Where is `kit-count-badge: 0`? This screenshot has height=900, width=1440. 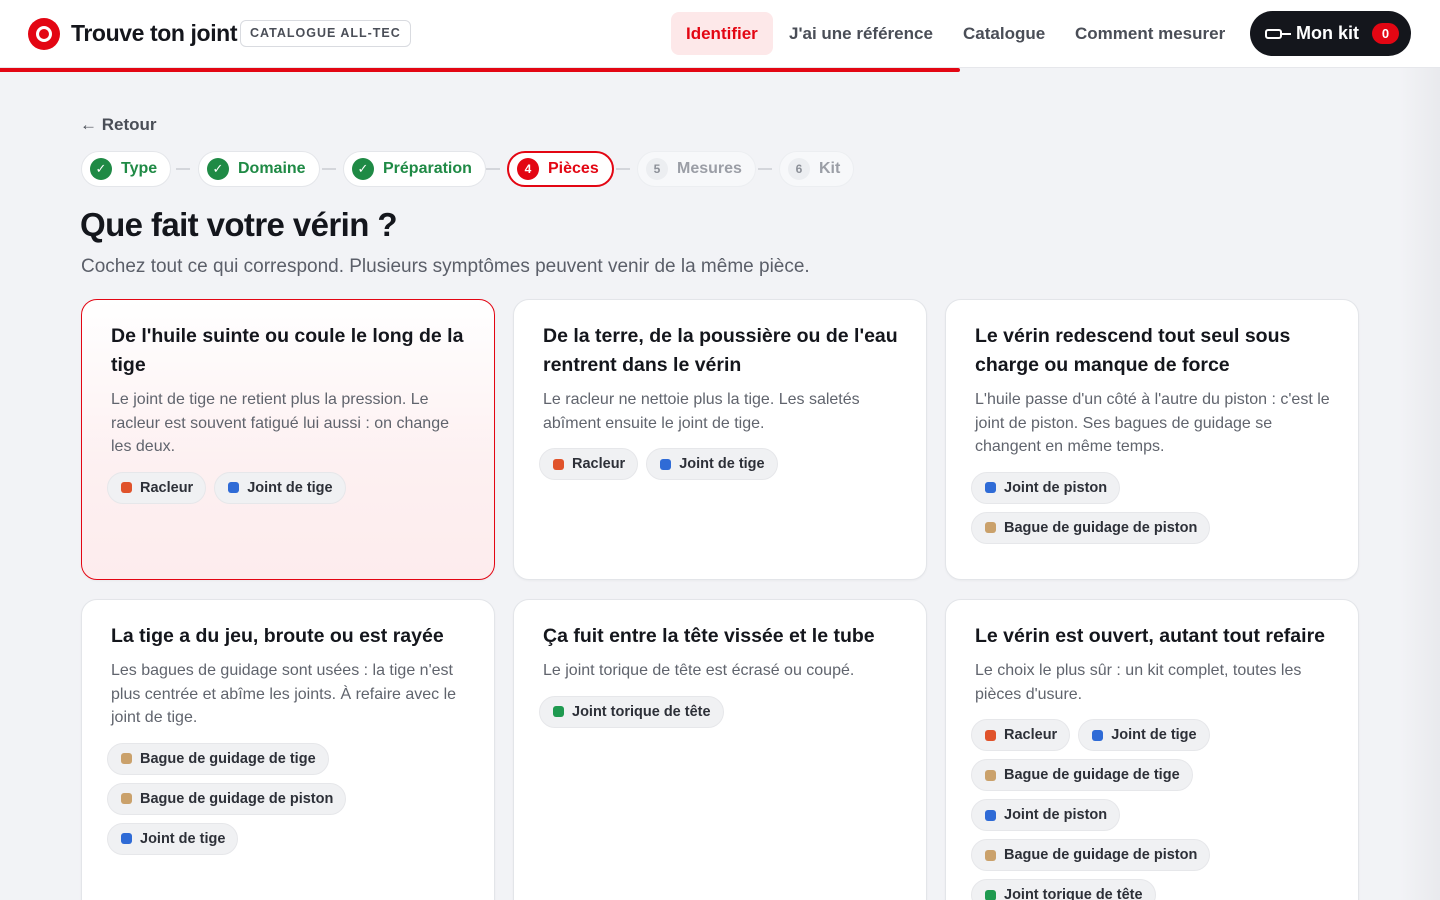 kit-count-badge: 0 is located at coordinates (1385, 33).